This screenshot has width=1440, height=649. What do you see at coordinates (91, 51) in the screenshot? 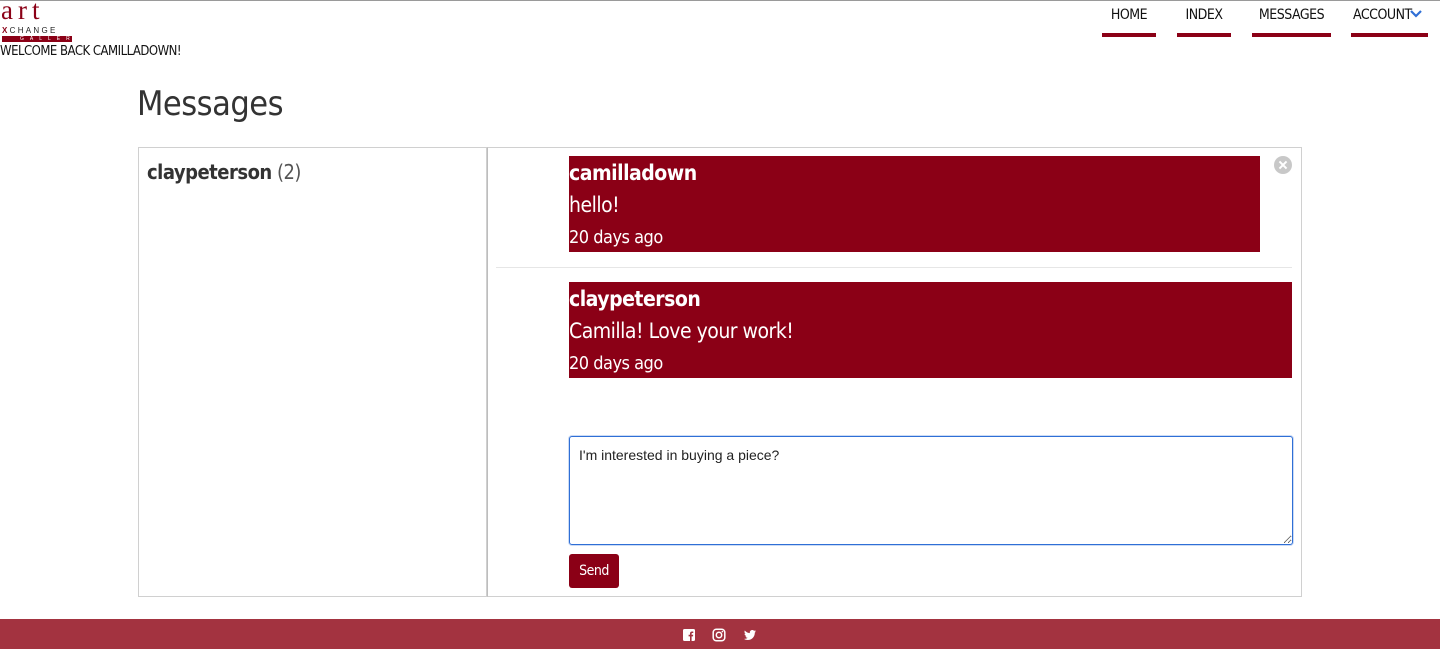
I see `welcome-message: WELCOME BACK CAMILLADOWN!` at bounding box center [91, 51].